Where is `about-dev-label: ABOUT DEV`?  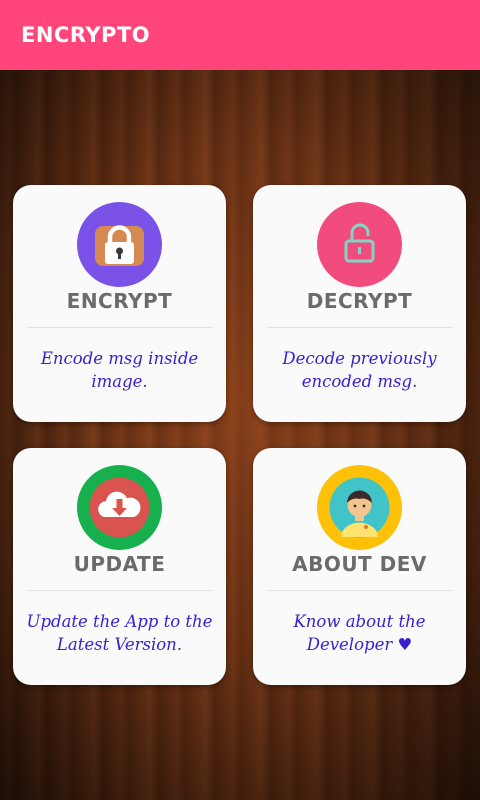 about-dev-label: ABOUT DEV is located at coordinates (359, 564).